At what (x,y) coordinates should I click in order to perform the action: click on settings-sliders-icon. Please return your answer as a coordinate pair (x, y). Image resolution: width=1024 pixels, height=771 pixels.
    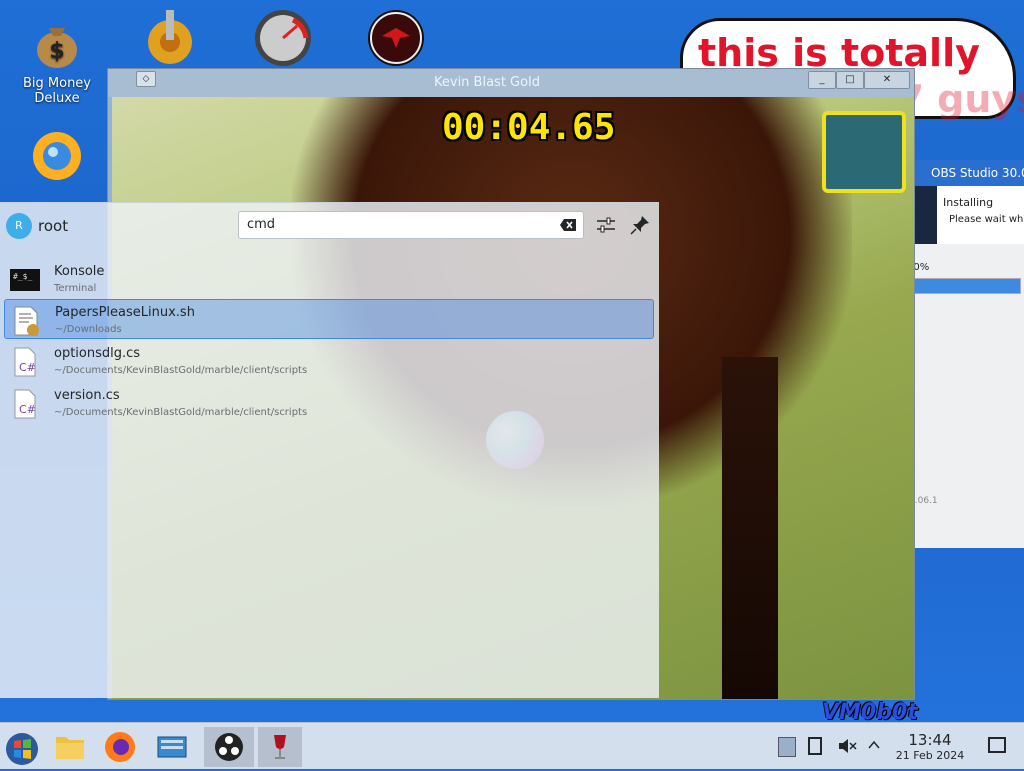
    Looking at the image, I should click on (606, 225).